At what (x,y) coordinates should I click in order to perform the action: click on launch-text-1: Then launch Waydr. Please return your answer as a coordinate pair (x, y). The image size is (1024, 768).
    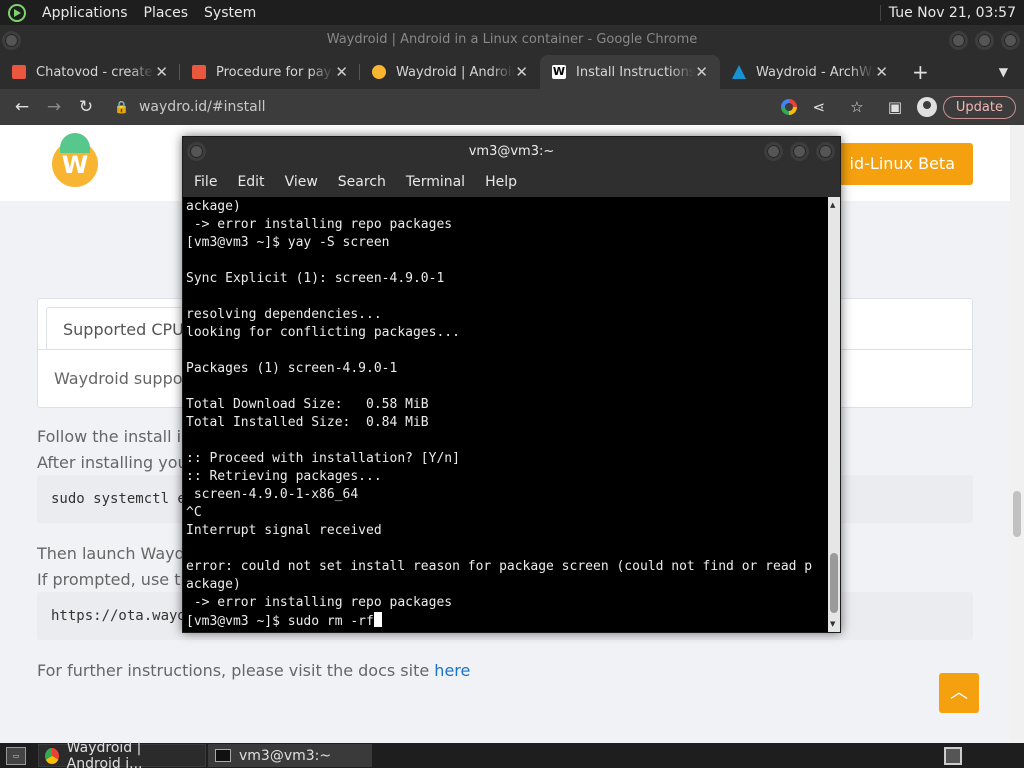
    Looking at the image, I should click on (114, 553).